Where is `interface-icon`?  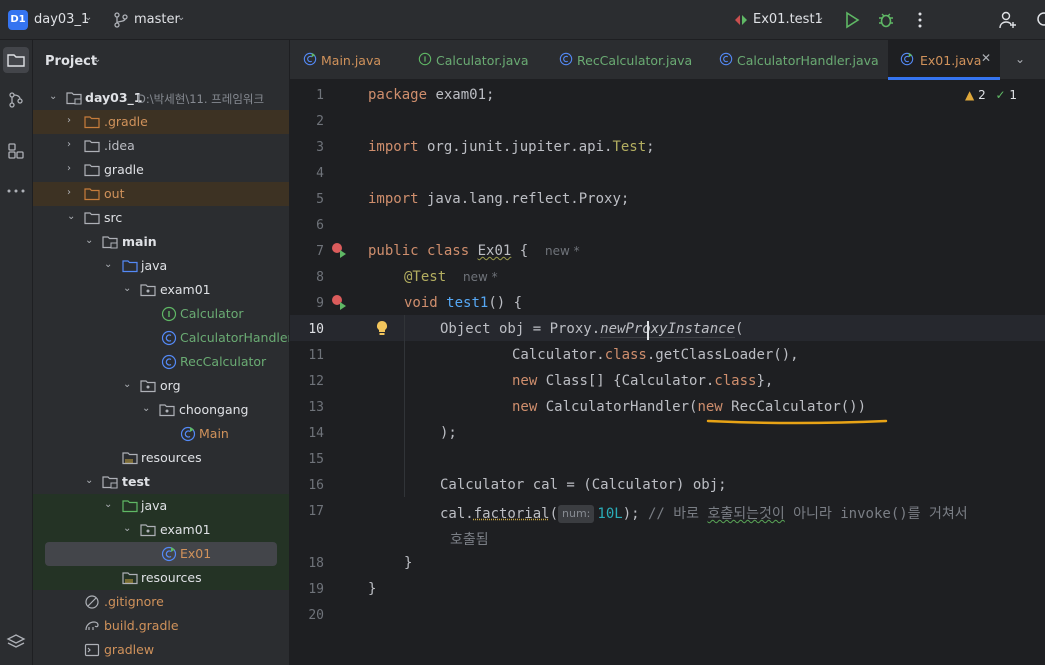
interface-icon is located at coordinates (169, 314).